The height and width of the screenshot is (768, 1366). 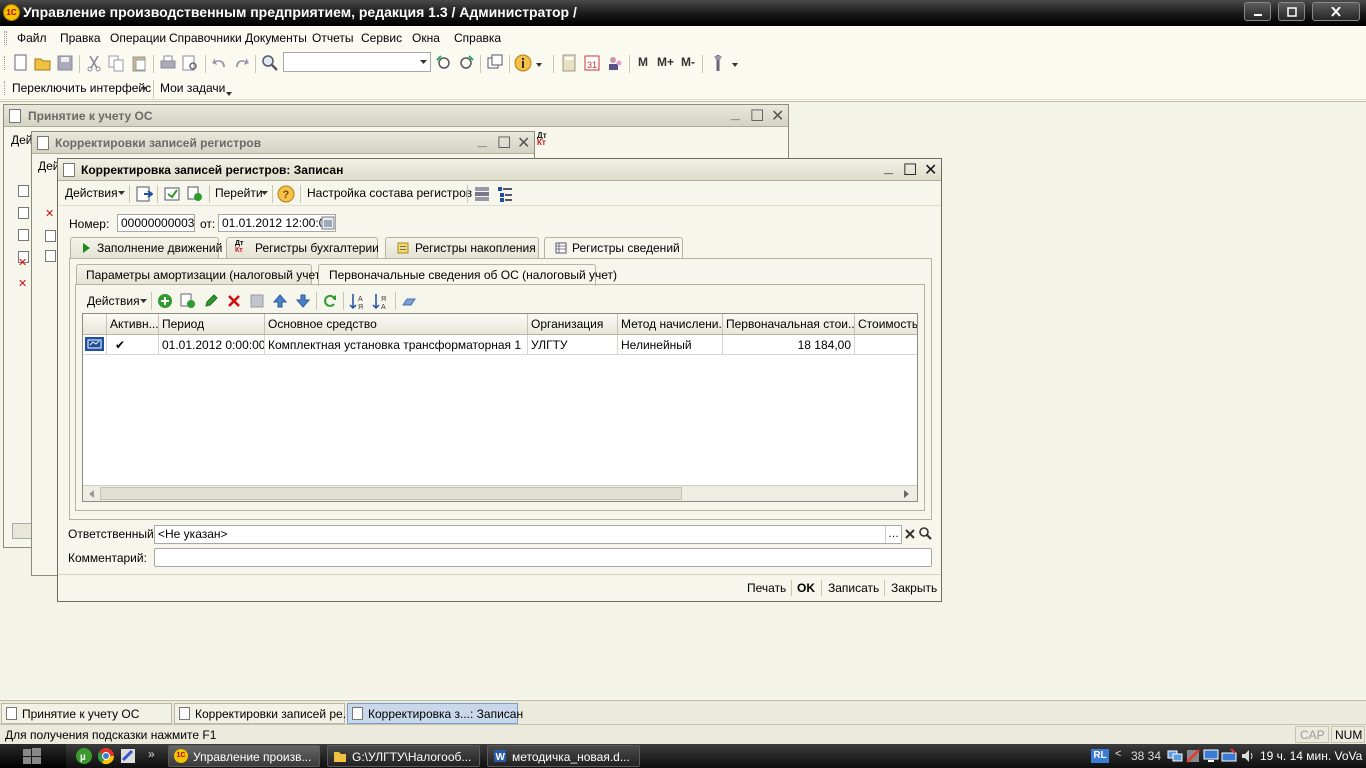 What do you see at coordinates (80, 38) in the screenshot?
I see `menu-edit: Правка` at bounding box center [80, 38].